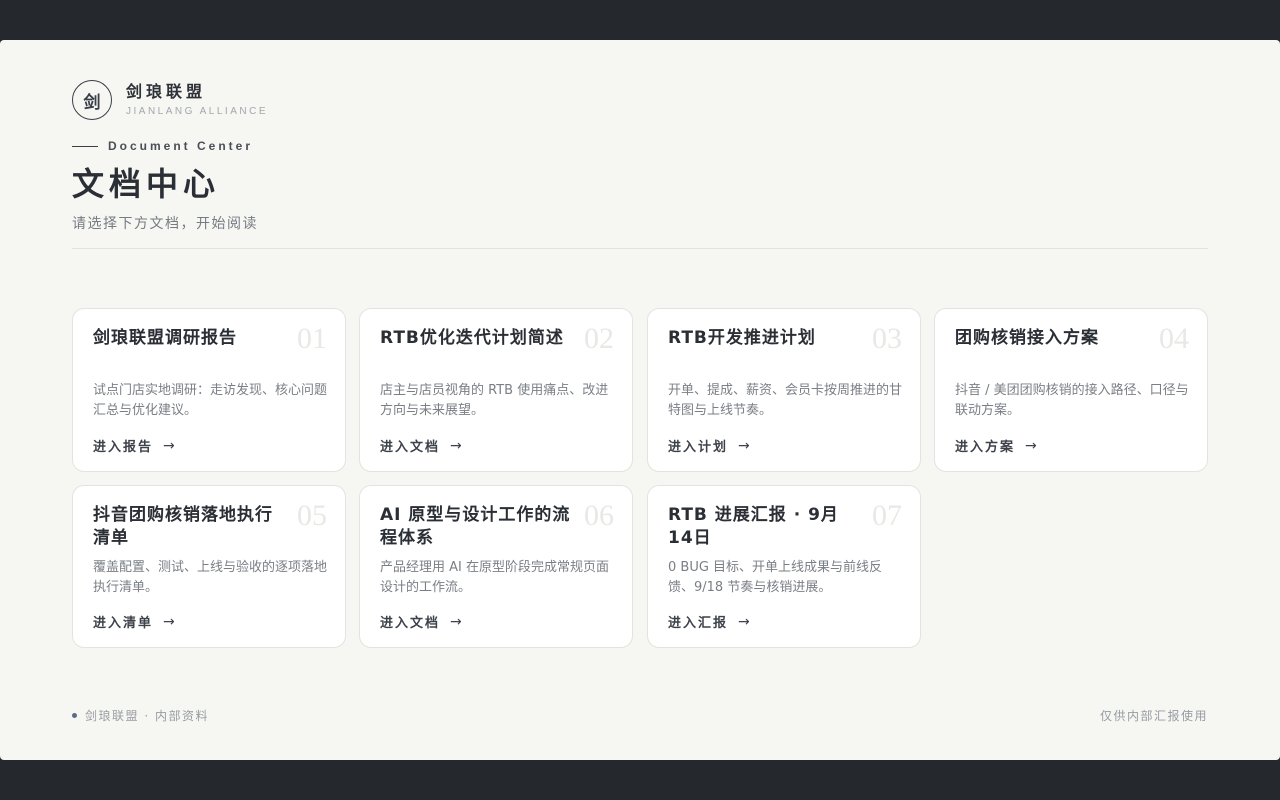  I want to click on brand-text: 剑琅联盟 JIANLANG ALLIANCE, so click(197, 100).